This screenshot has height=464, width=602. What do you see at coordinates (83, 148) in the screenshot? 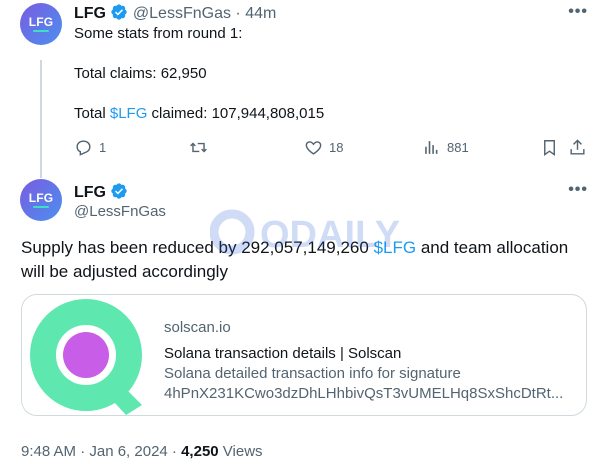
I see `reply-icon` at bounding box center [83, 148].